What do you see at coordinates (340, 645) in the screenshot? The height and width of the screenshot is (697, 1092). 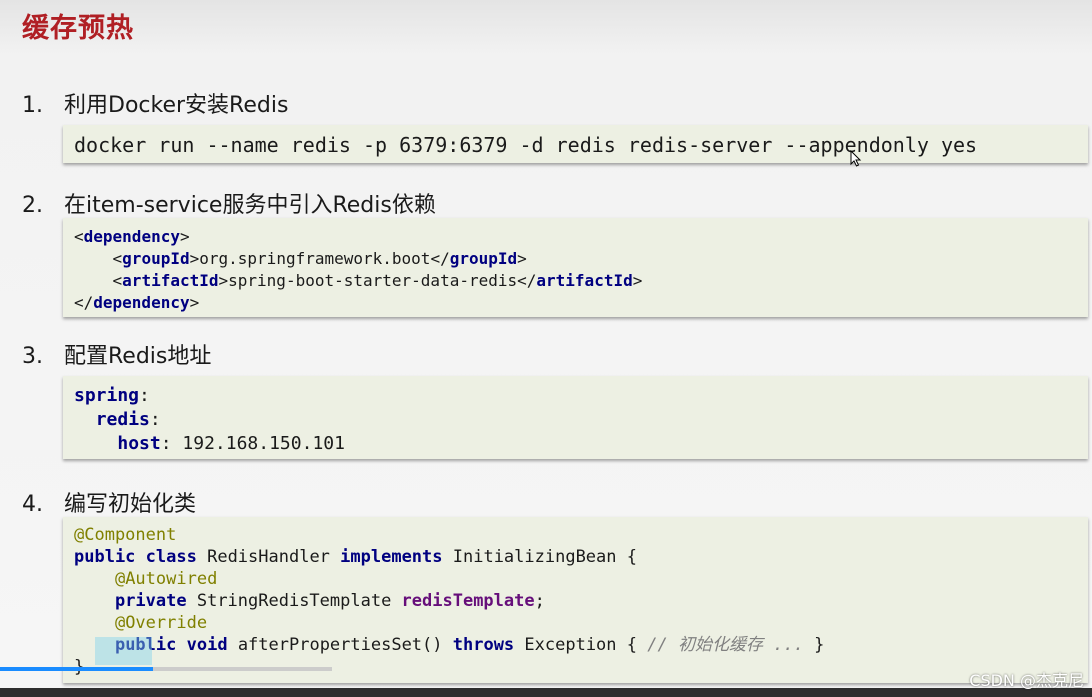 I see `java-method: afterPropertiesSet()` at bounding box center [340, 645].